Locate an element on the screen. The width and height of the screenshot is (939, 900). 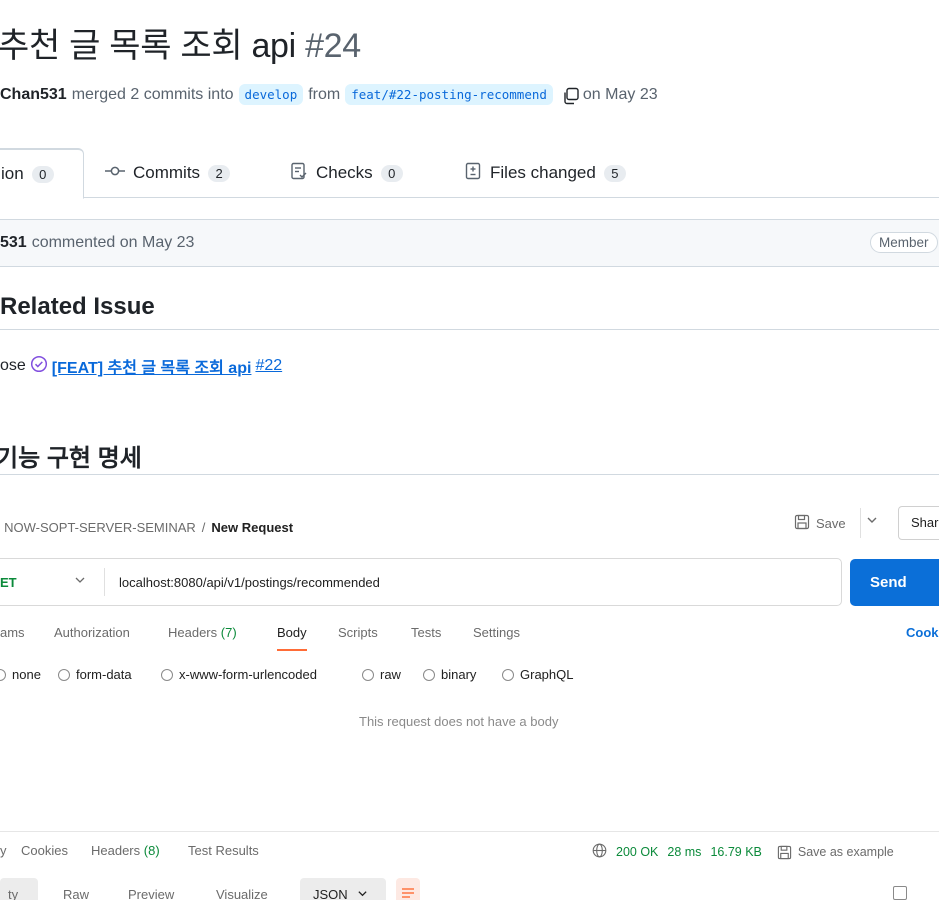
tab-test-results: Test Results is located at coordinates (223, 850).